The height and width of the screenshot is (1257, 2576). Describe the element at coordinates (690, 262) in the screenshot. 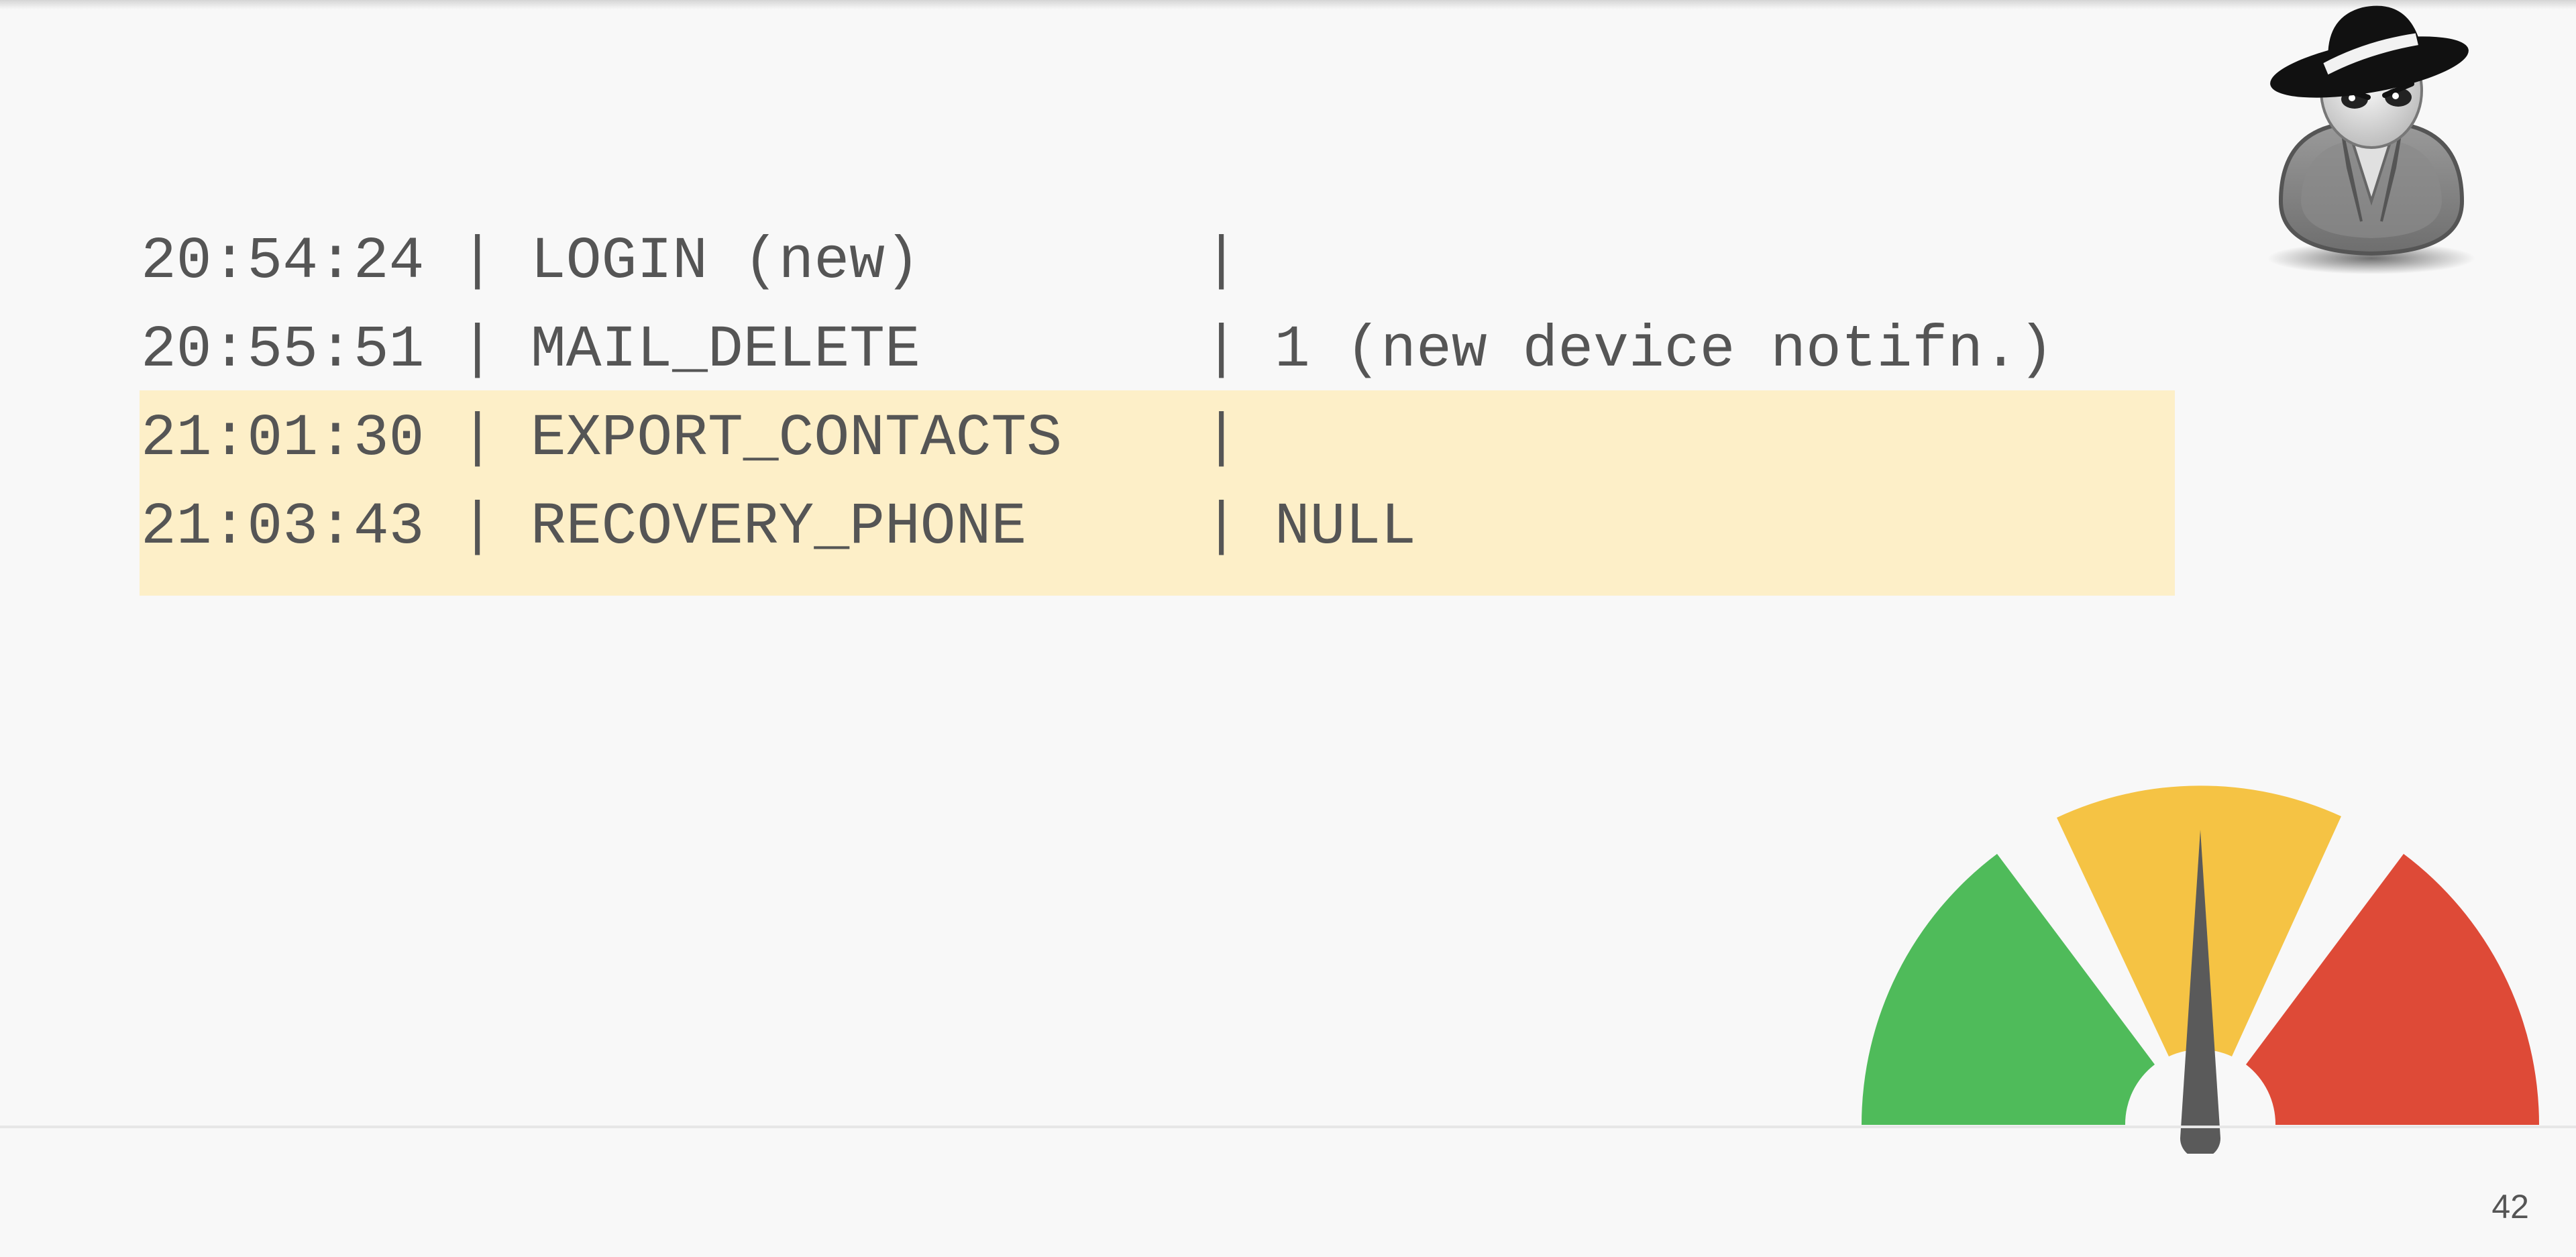

I see `log-row-login: 20:54:24 | LOGIN (new) |` at that location.